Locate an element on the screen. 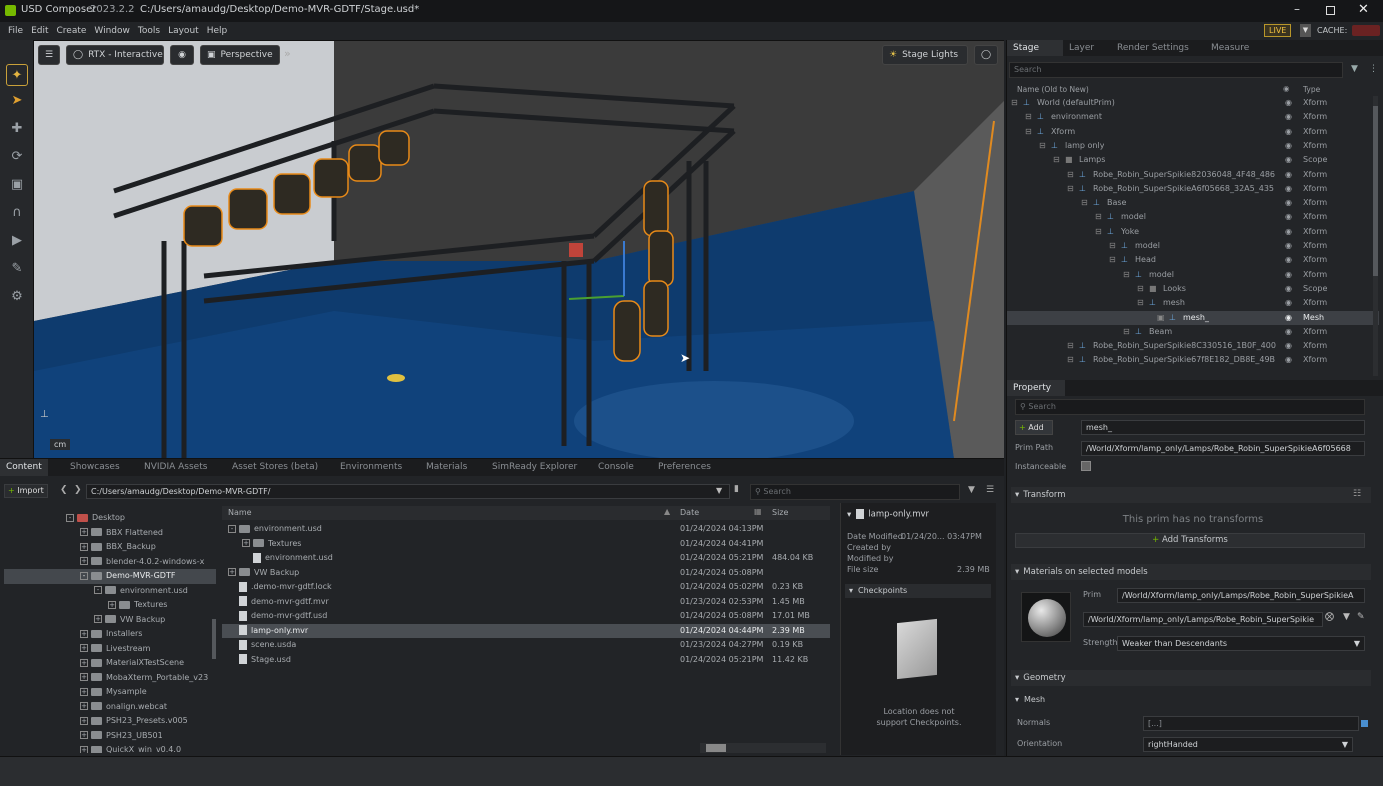 The height and width of the screenshot is (786, 1383). tab-content-4: Environments is located at coordinates (371, 467).